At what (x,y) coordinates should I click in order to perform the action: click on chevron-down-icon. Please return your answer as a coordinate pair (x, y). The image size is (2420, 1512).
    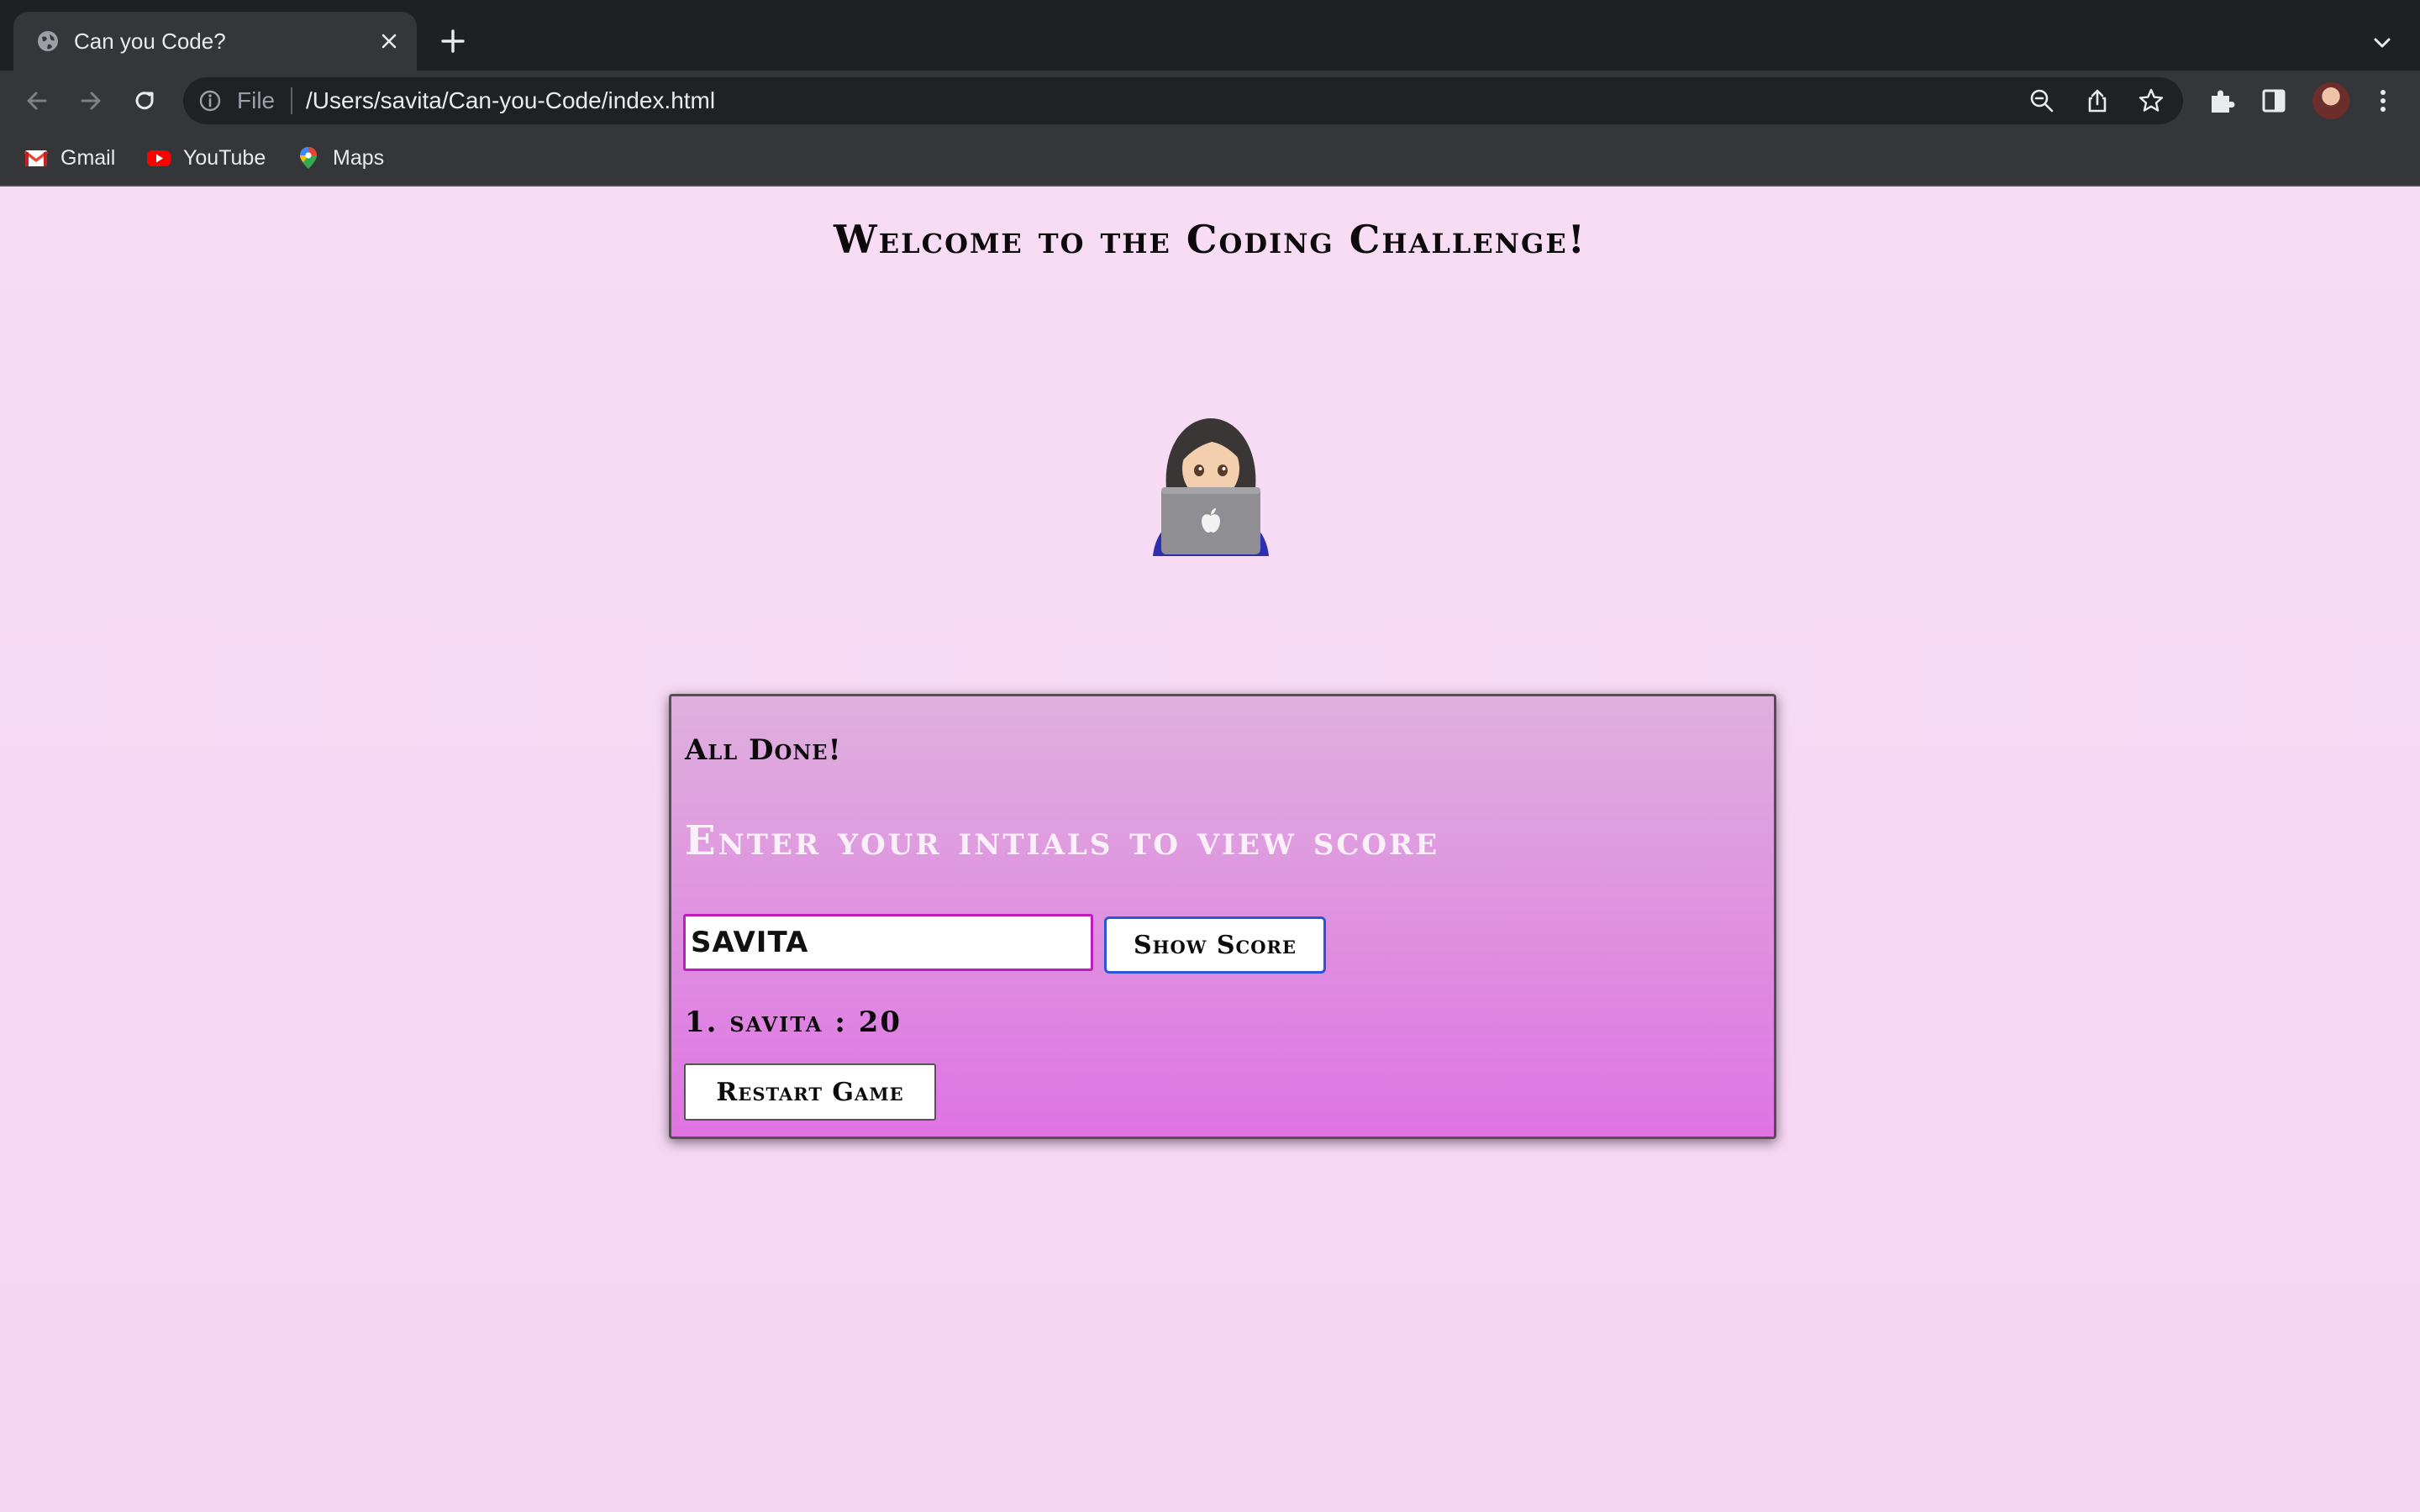
    Looking at the image, I should click on (2383, 42).